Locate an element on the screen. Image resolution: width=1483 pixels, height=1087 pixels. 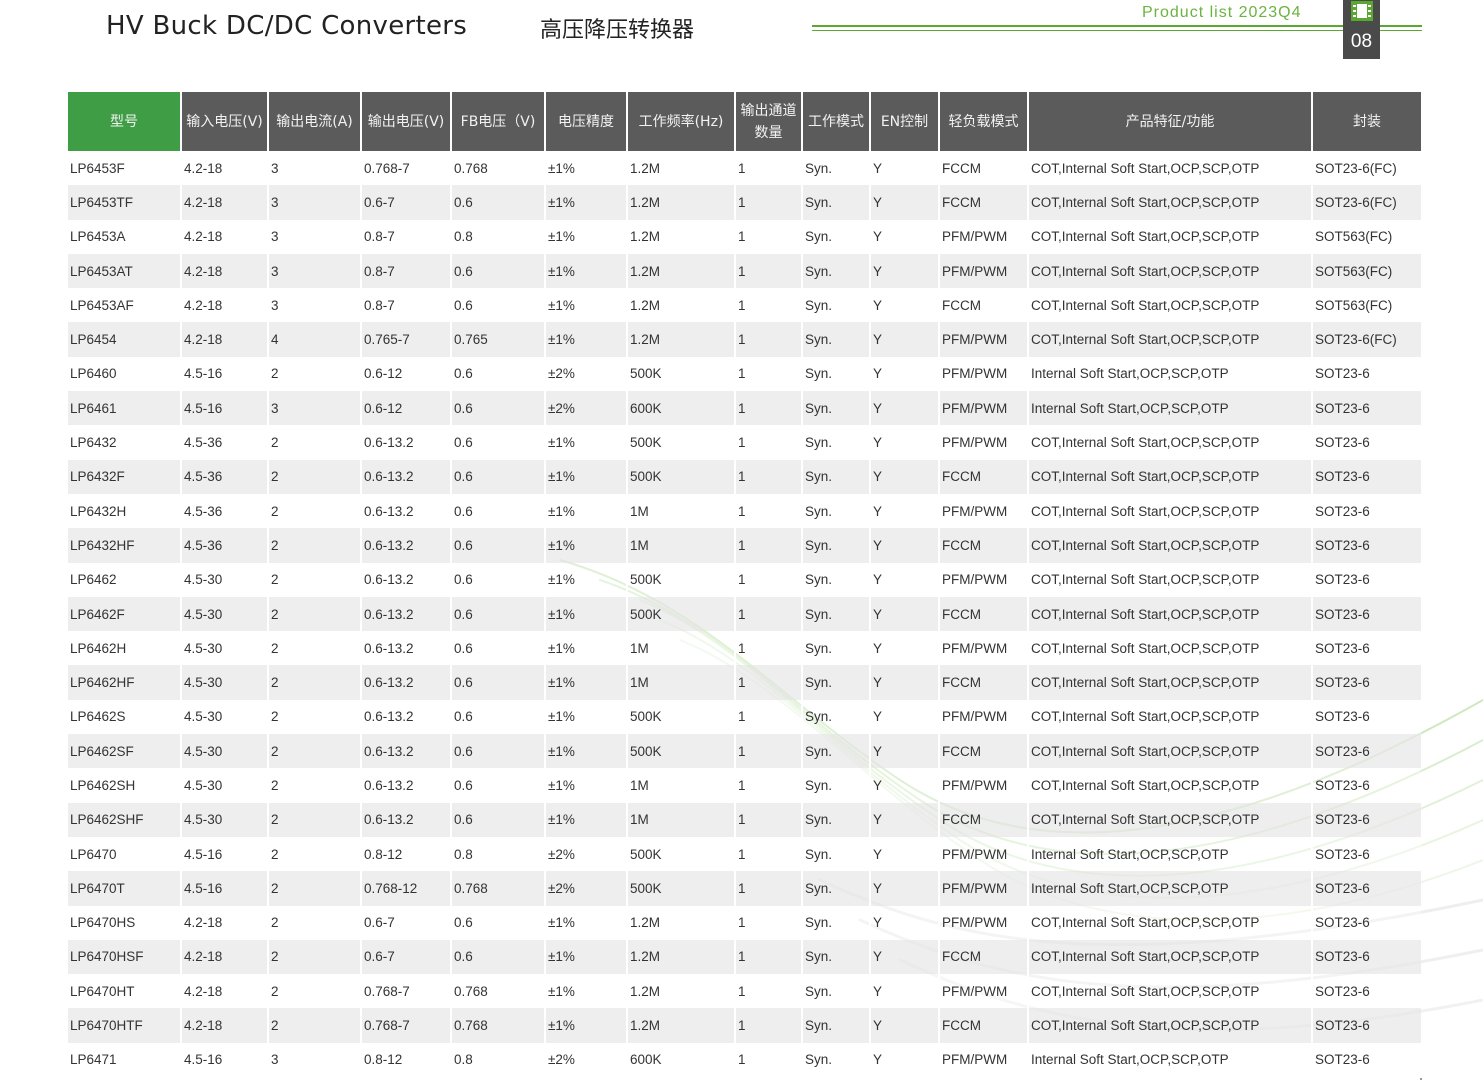
column-header-light-load-mode: 轻负载模式 is located at coordinates (984, 121).